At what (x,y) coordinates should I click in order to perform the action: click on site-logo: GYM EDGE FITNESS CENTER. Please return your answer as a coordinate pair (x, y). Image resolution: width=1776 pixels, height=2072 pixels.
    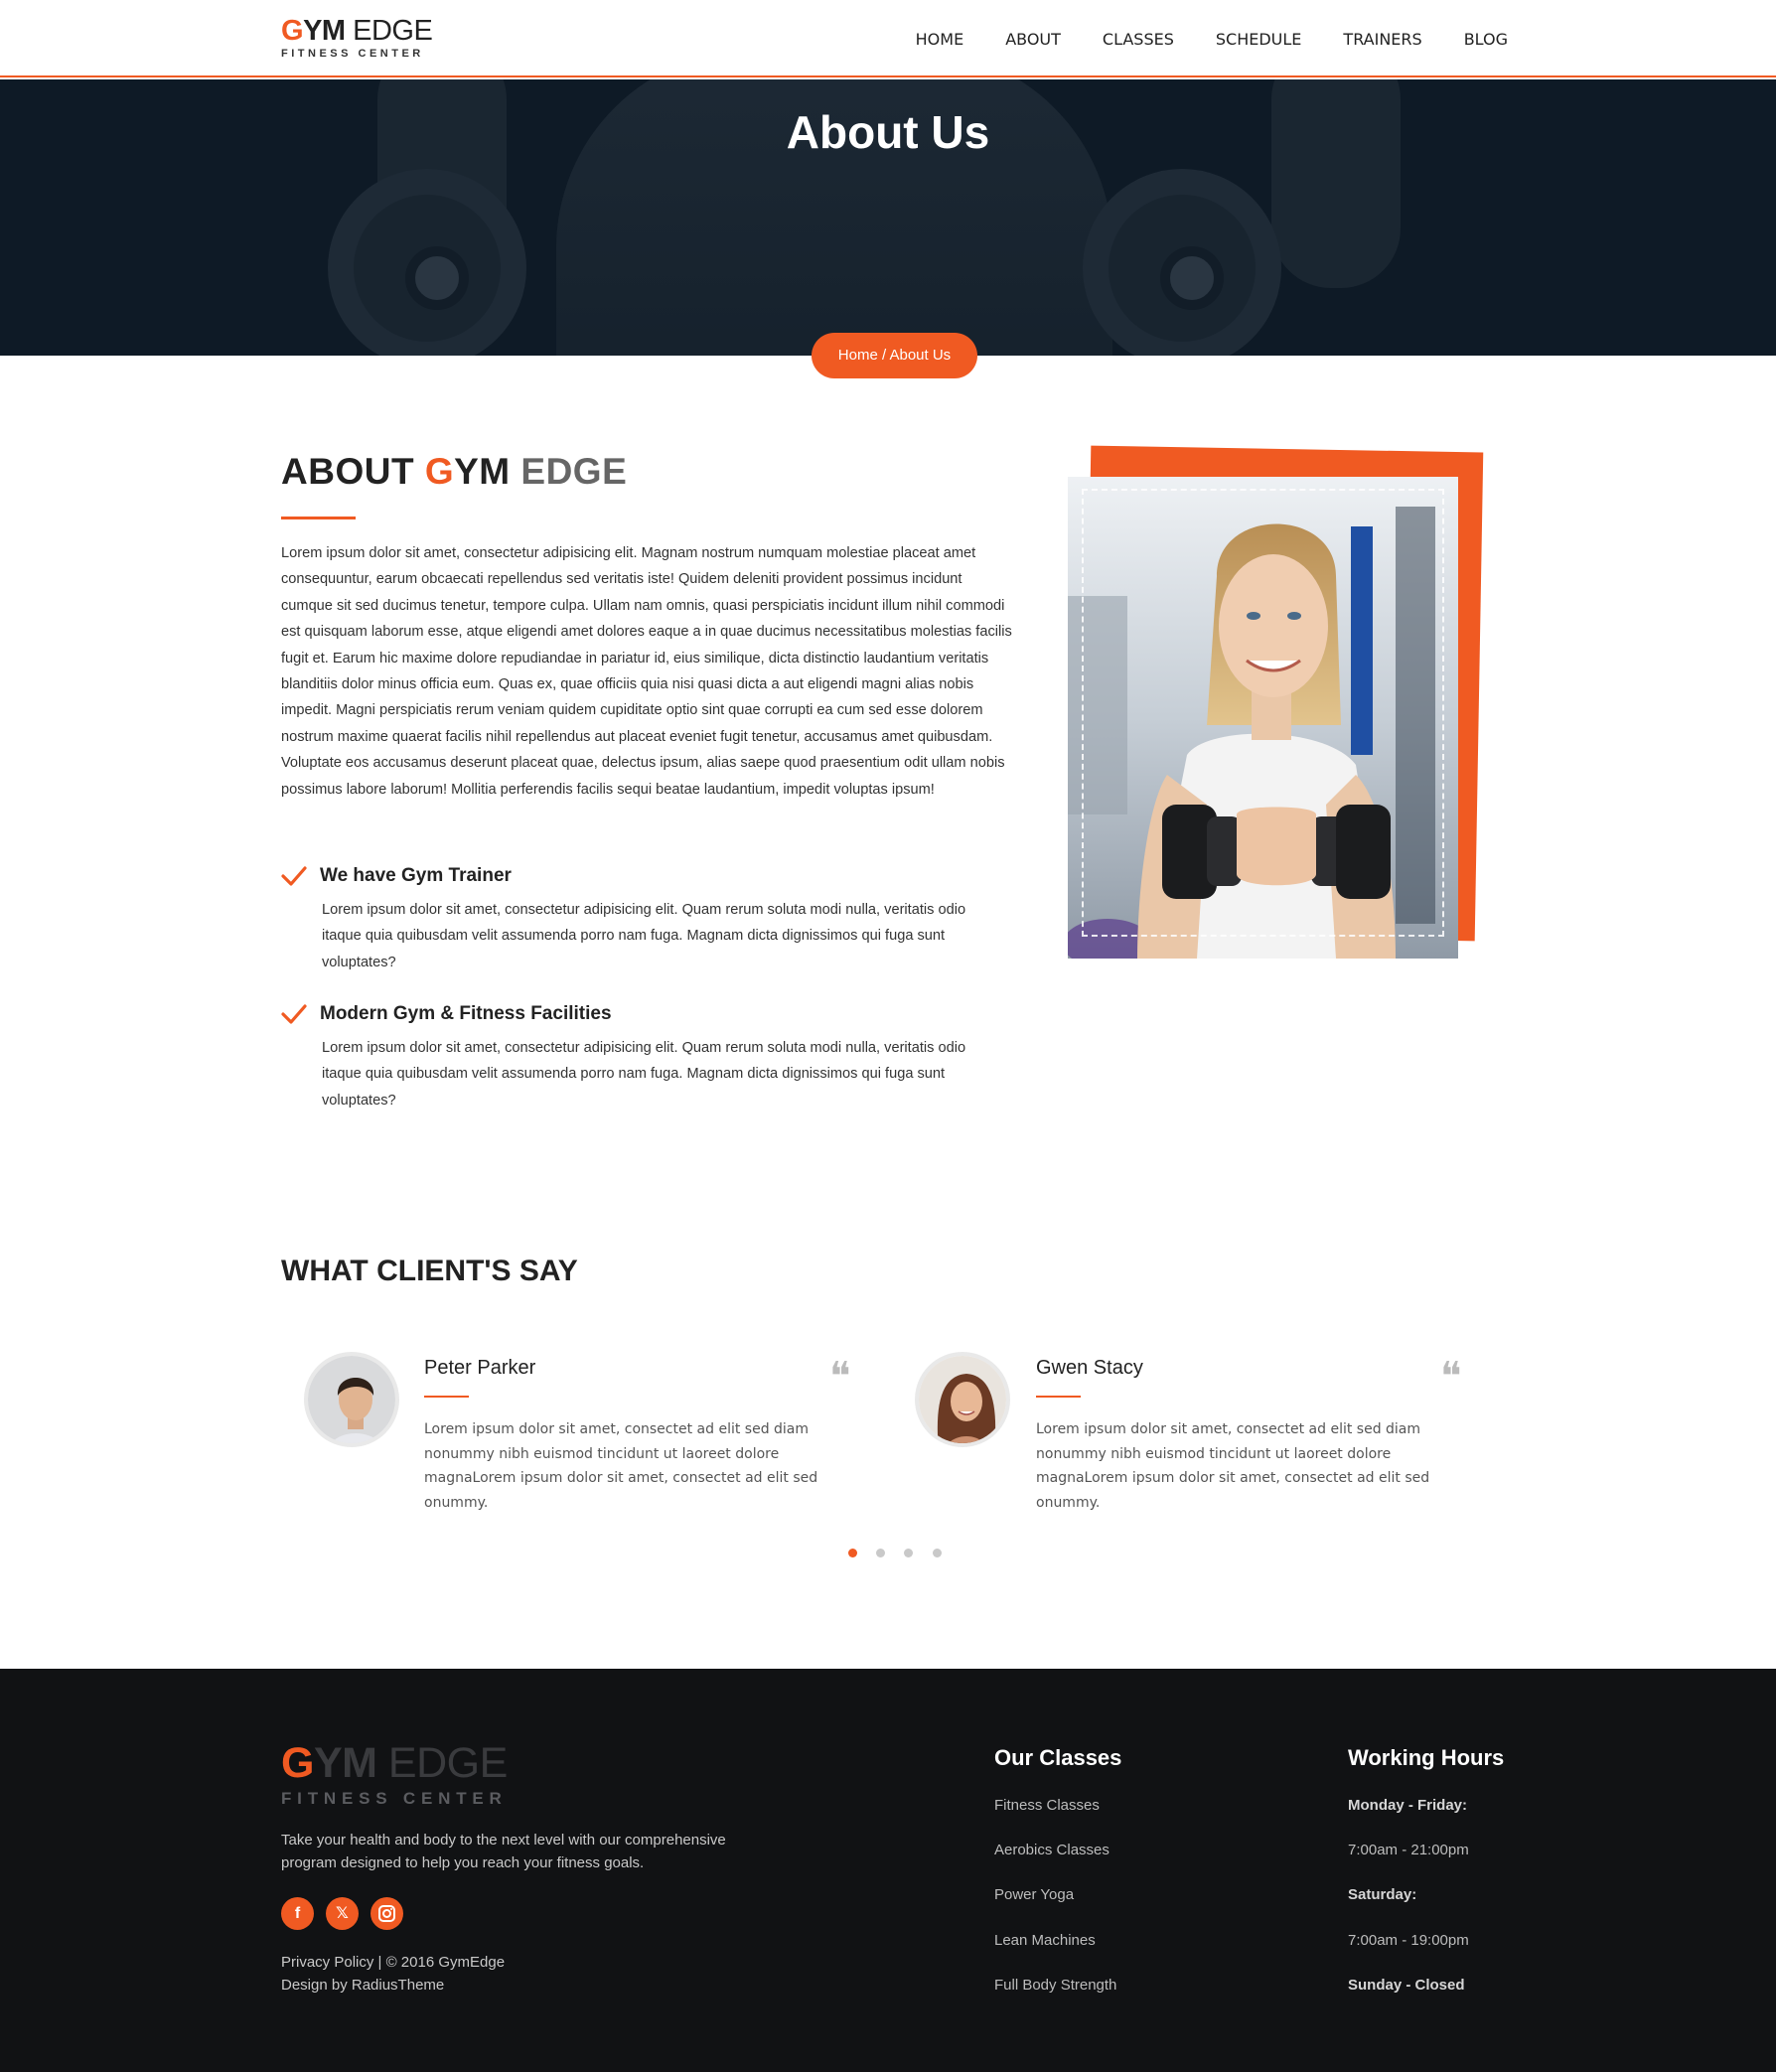
    Looking at the image, I should click on (357, 37).